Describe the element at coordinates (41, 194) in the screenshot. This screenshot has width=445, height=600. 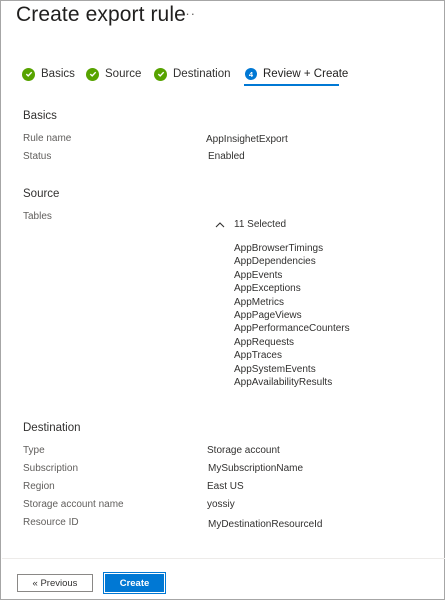
I see `source-heading: Source` at that location.